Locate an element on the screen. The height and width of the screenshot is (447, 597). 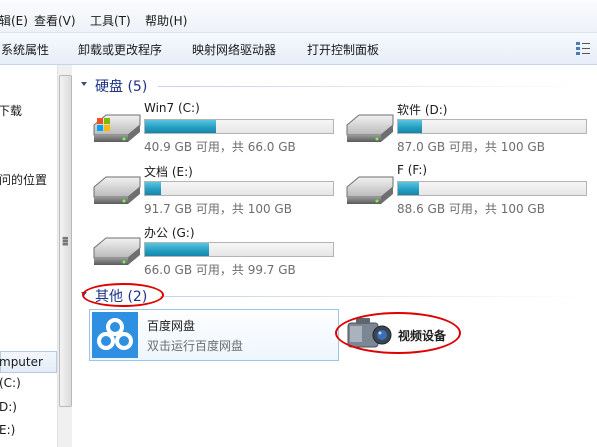
drive-tile: Win7 (C:) 40.9 GB 可用，共 66.0 GB is located at coordinates (217, 129).